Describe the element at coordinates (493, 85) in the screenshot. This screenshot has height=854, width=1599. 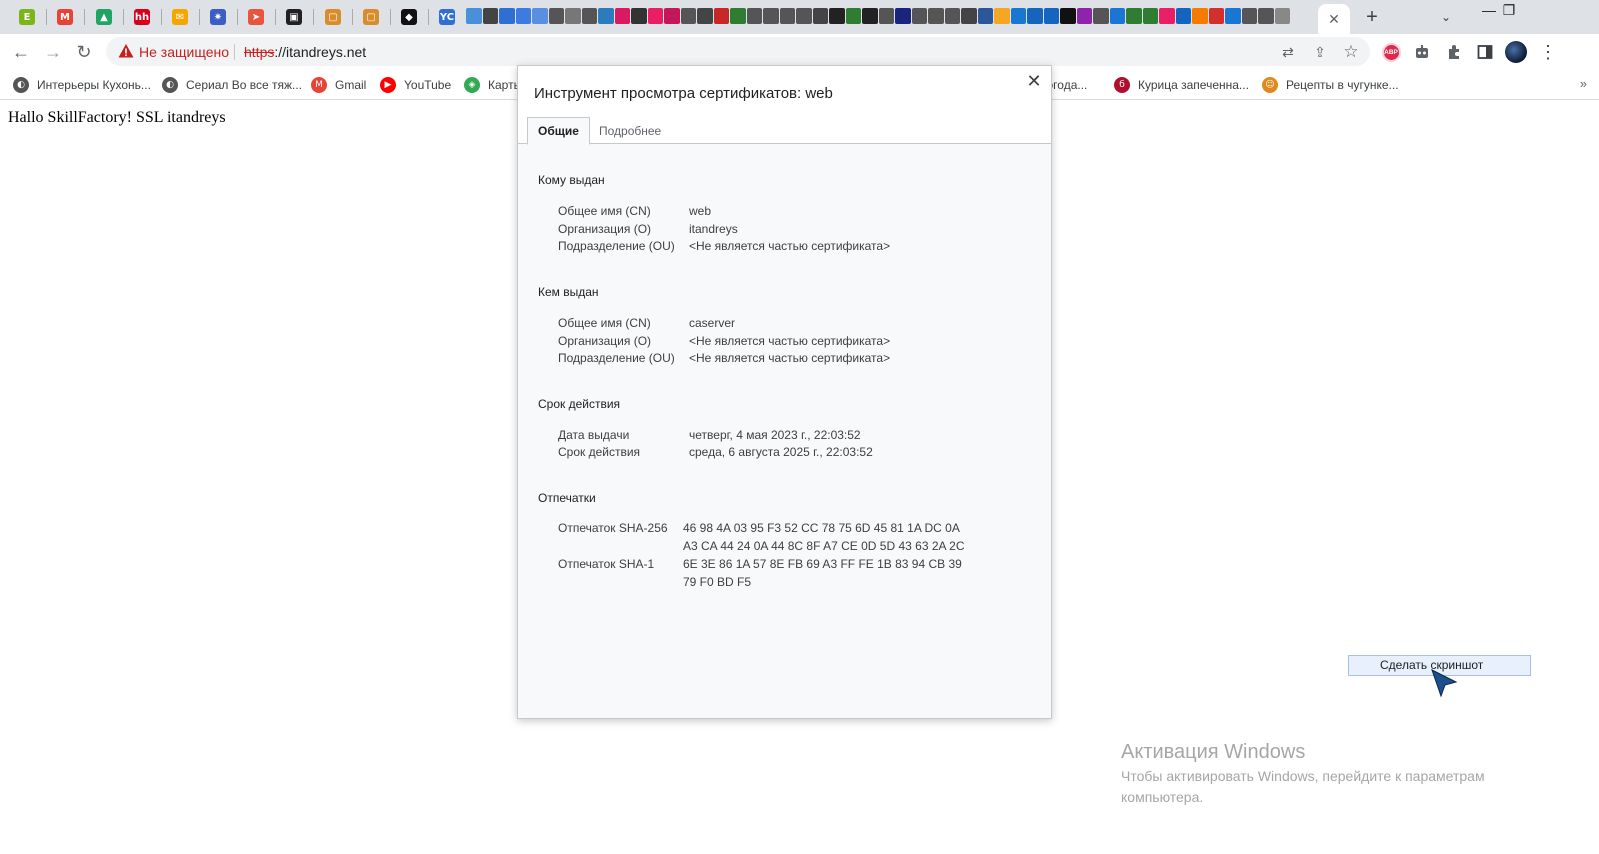
I see `bookmark-item: ◈ Карты` at that location.